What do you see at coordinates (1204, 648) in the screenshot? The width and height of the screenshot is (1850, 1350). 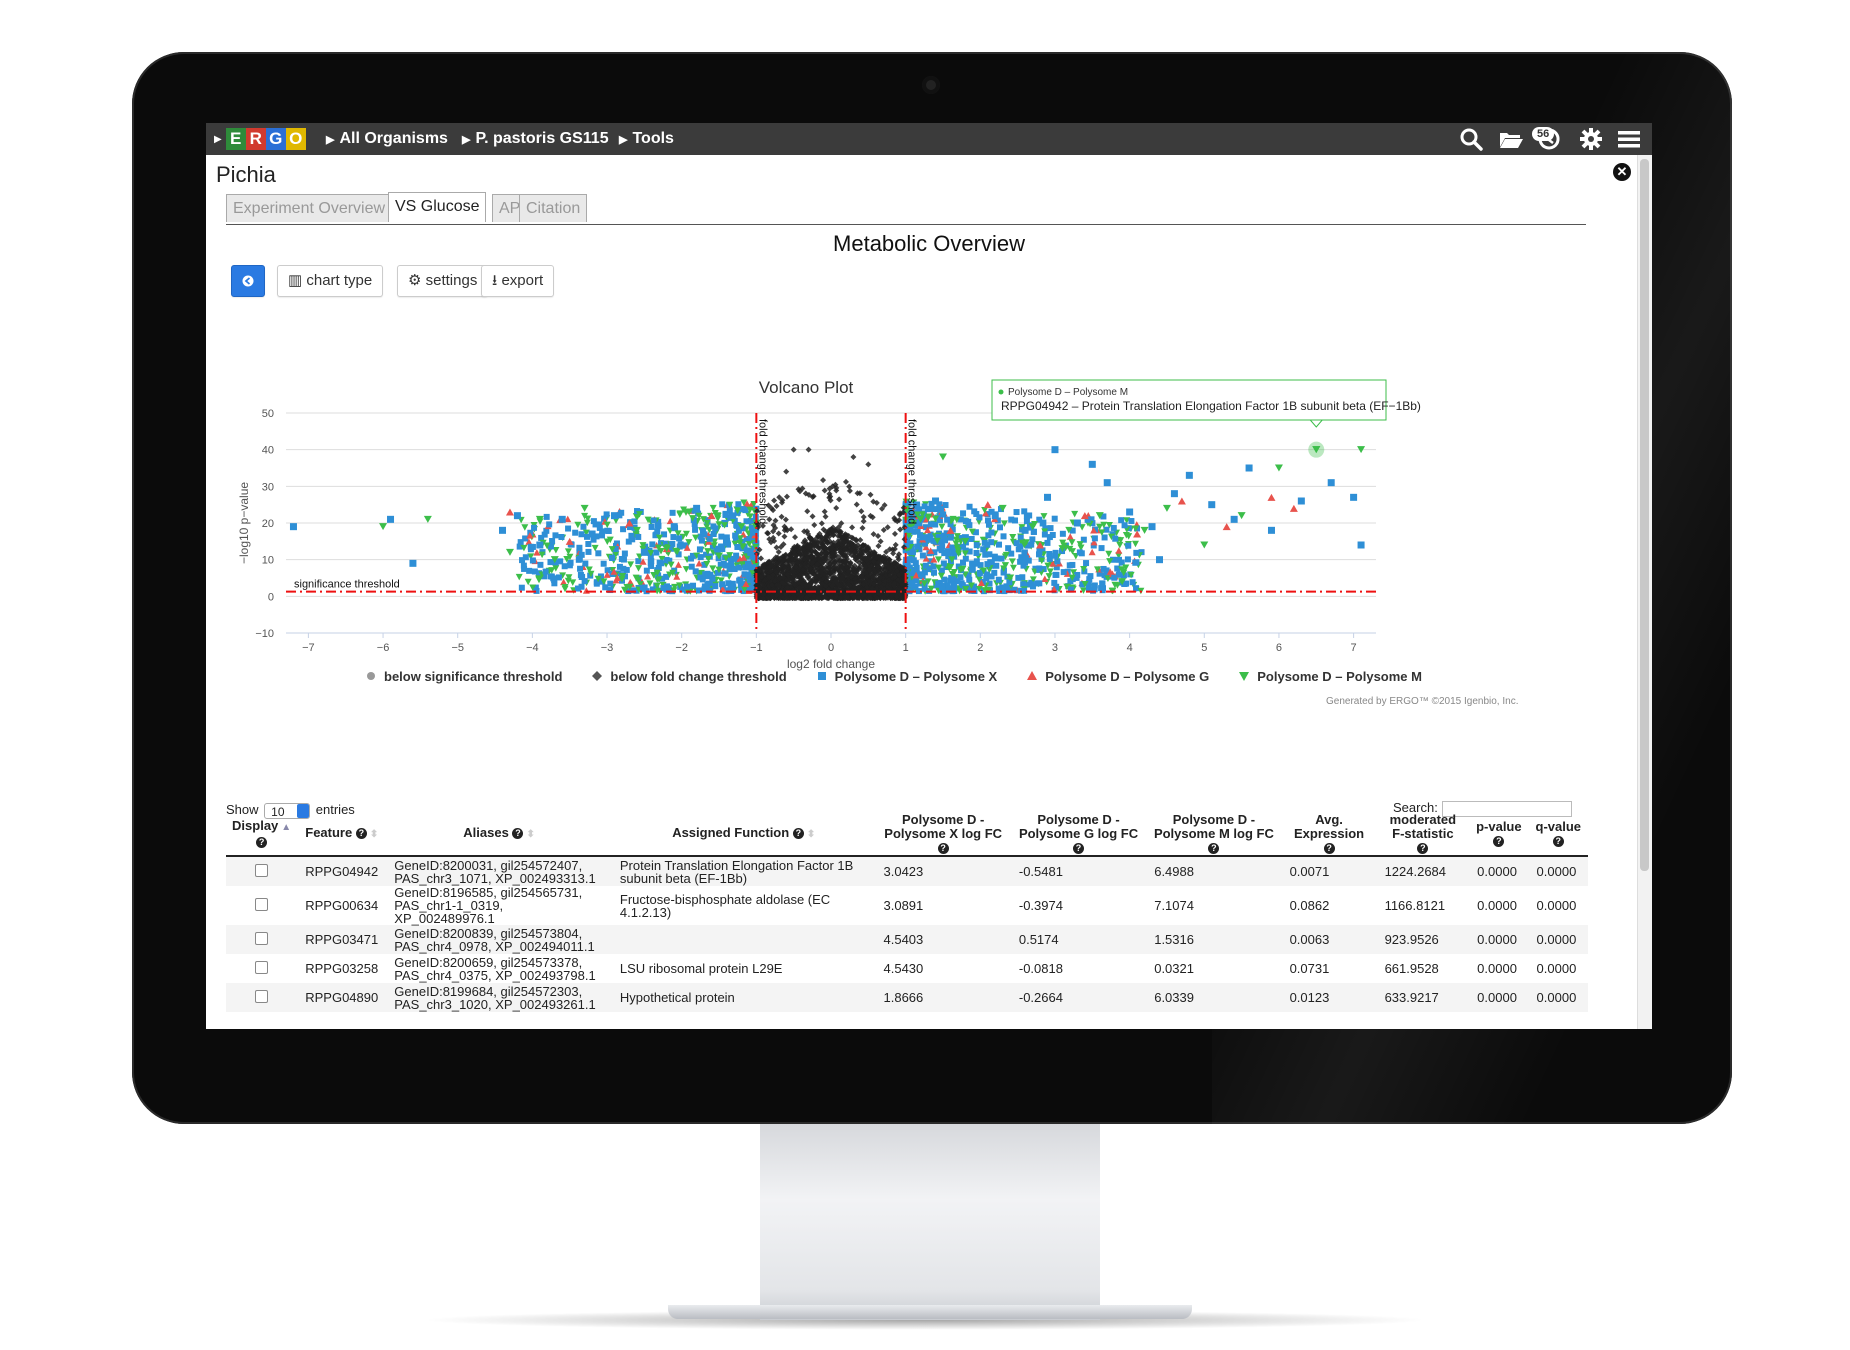 I see `x-tick-label: 5` at bounding box center [1204, 648].